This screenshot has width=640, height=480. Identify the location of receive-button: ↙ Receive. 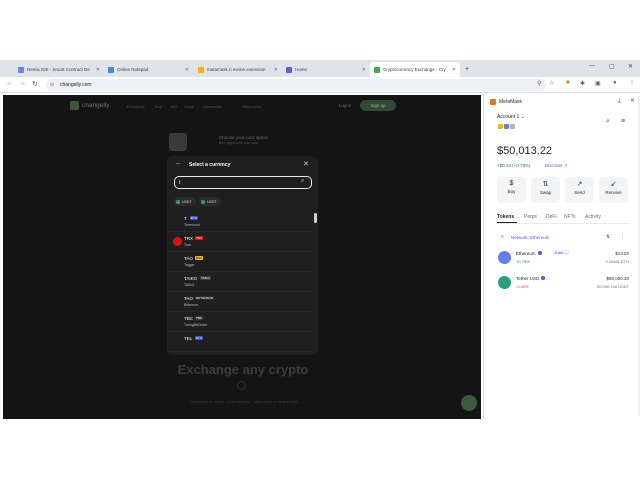
(613, 190).